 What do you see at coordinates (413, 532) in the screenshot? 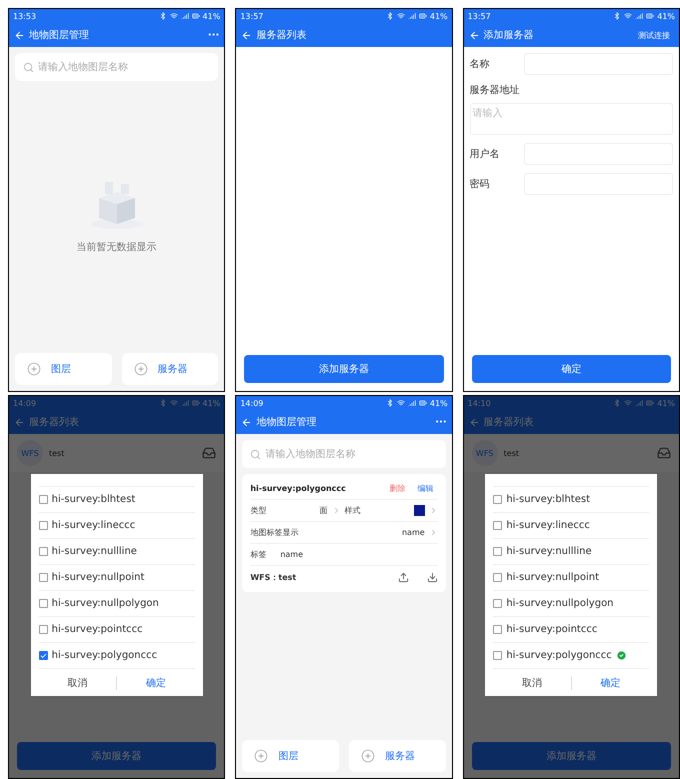
I see `field-value: name` at bounding box center [413, 532].